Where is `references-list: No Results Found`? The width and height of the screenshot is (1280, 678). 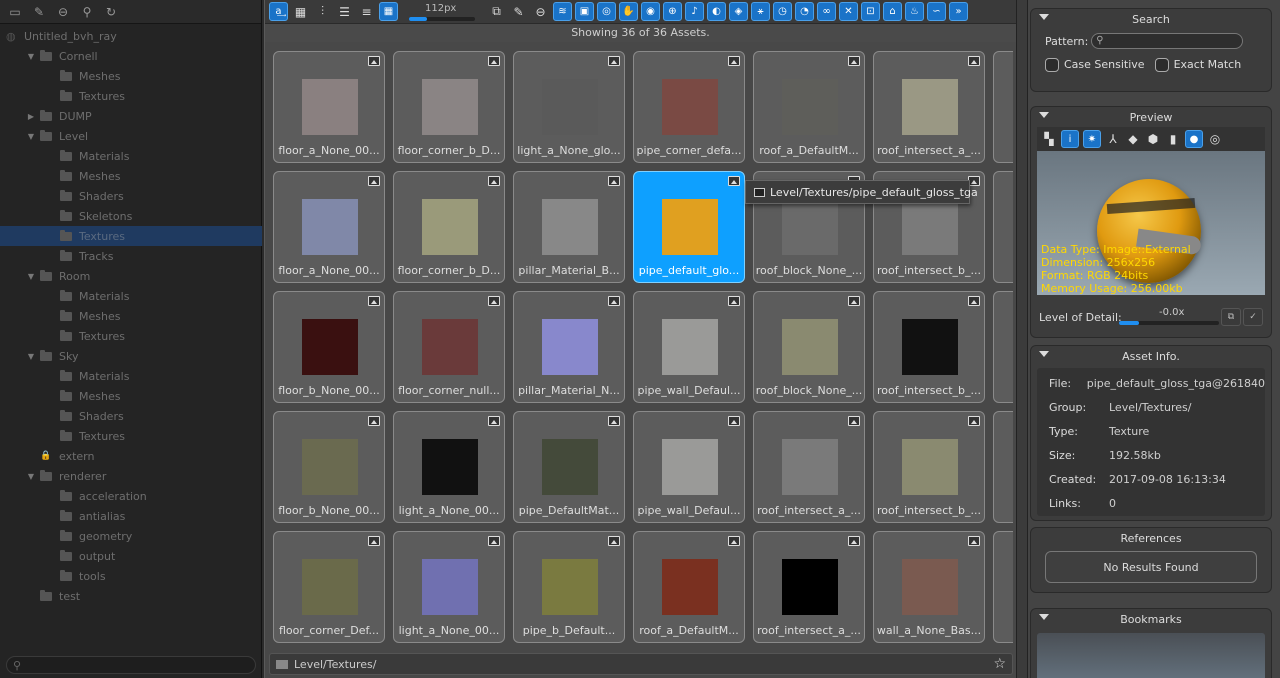
references-list: No Results Found is located at coordinates (1151, 567).